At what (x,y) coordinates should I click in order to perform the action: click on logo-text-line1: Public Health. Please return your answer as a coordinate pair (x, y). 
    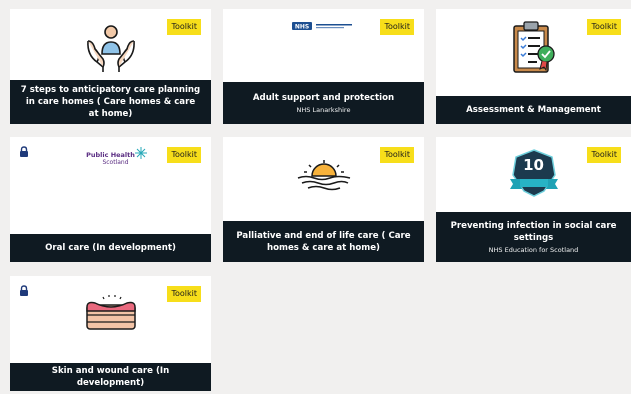
    Looking at the image, I should click on (110, 155).